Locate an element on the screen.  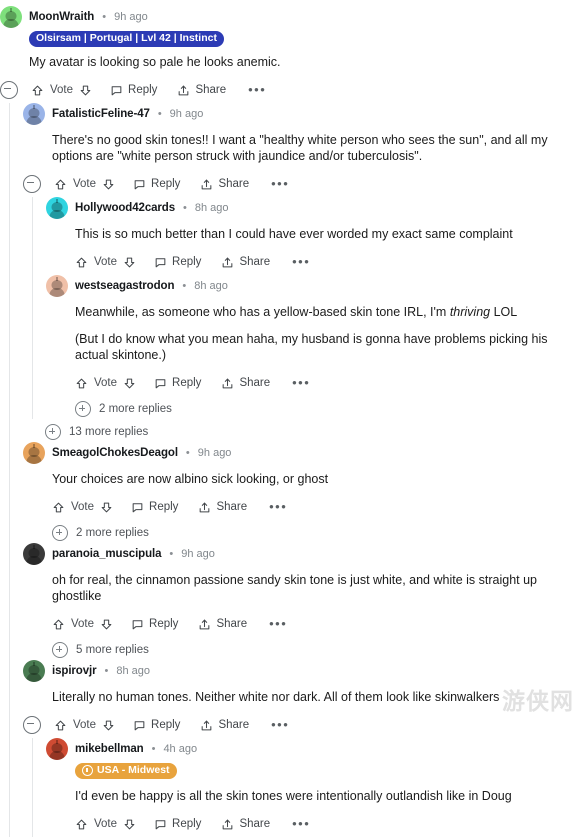
expand-icon is located at coordinates (60, 650).